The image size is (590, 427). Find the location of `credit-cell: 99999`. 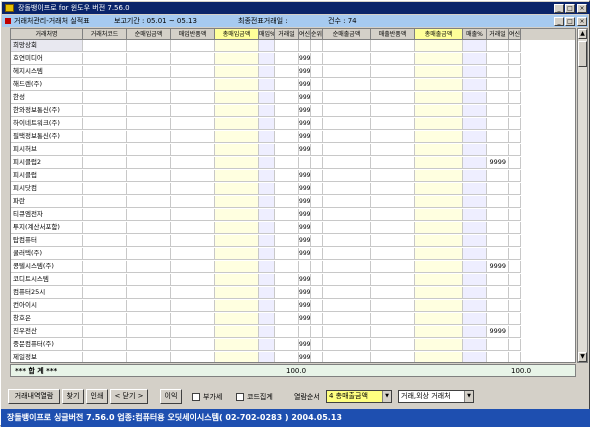

credit-cell: 99999 is located at coordinates (305, 280).